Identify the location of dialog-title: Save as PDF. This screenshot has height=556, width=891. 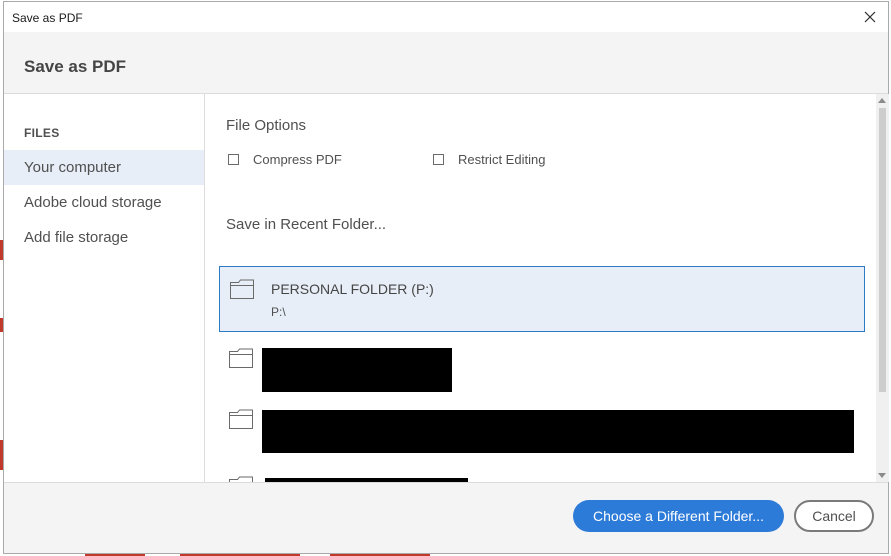
(75, 66).